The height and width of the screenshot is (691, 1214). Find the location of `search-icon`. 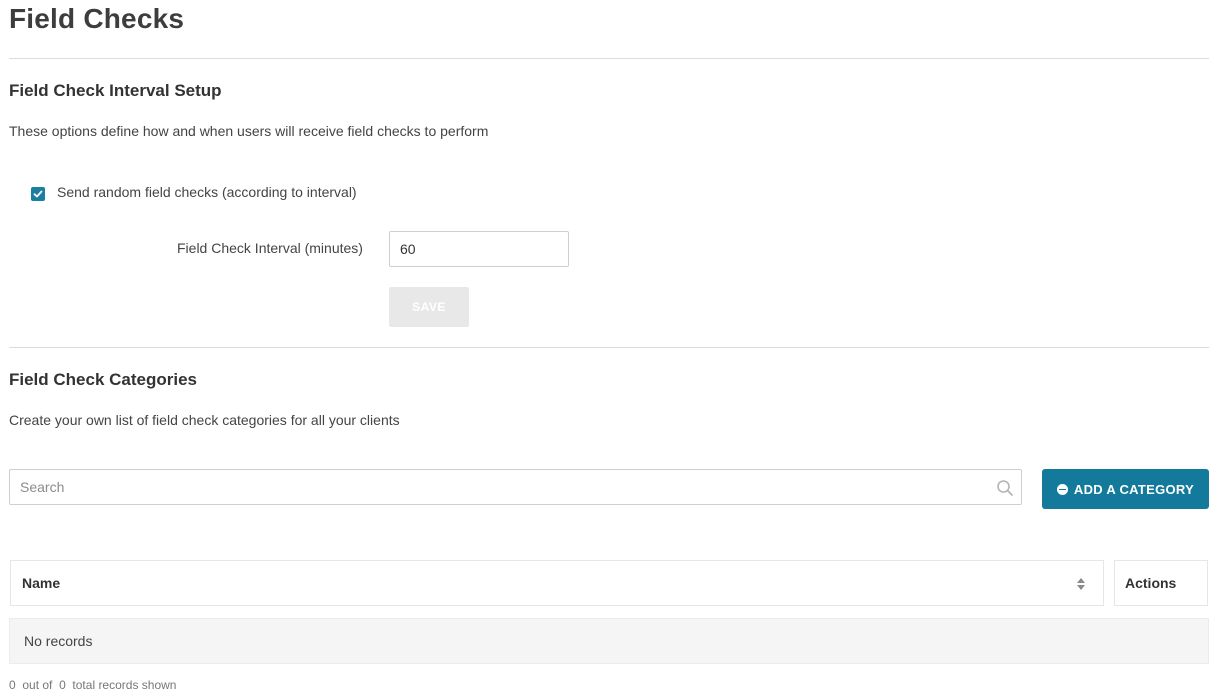

search-icon is located at coordinates (1005, 488).